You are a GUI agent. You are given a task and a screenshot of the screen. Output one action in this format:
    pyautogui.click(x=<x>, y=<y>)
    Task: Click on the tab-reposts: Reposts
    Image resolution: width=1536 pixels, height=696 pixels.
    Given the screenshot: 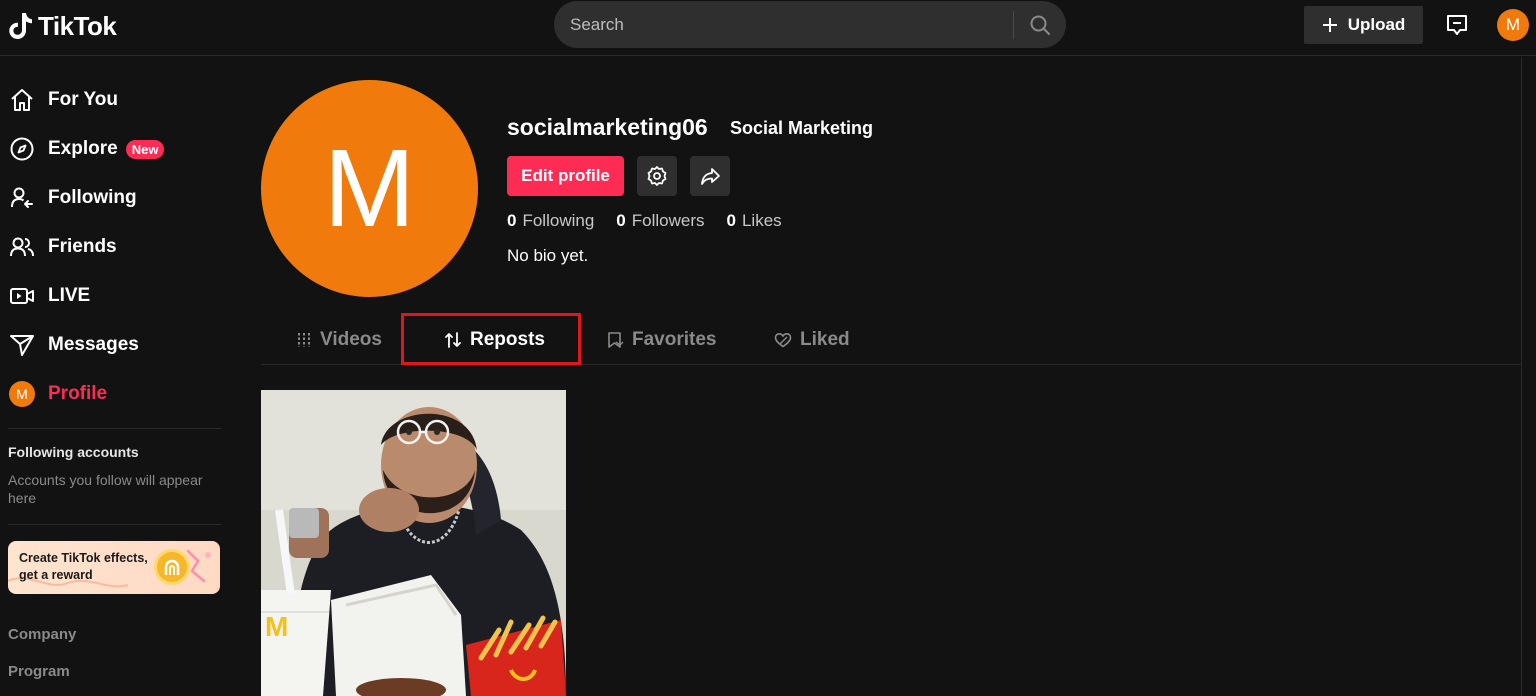 What is the action you would take?
    pyautogui.click(x=494, y=340)
    